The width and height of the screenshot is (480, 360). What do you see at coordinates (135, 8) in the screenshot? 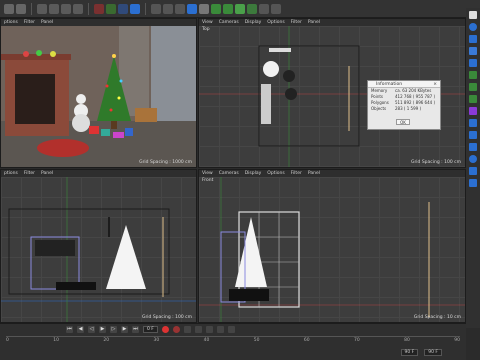
I see `coordinate-icon` at bounding box center [135, 8].